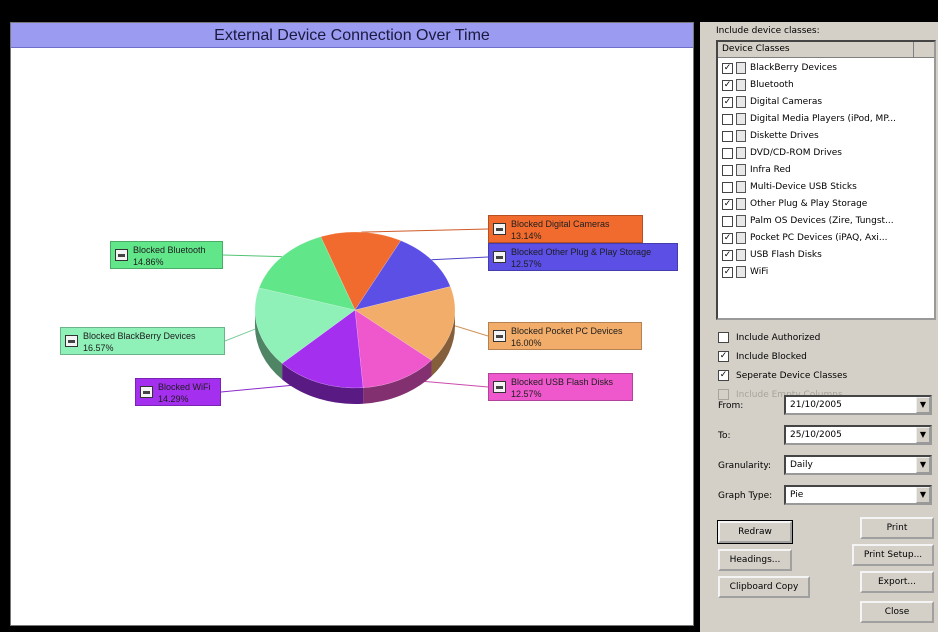 This screenshot has height=632, width=938. What do you see at coordinates (828, 85) in the screenshot?
I see `device-class-row: ✓ Bluetooth` at bounding box center [828, 85].